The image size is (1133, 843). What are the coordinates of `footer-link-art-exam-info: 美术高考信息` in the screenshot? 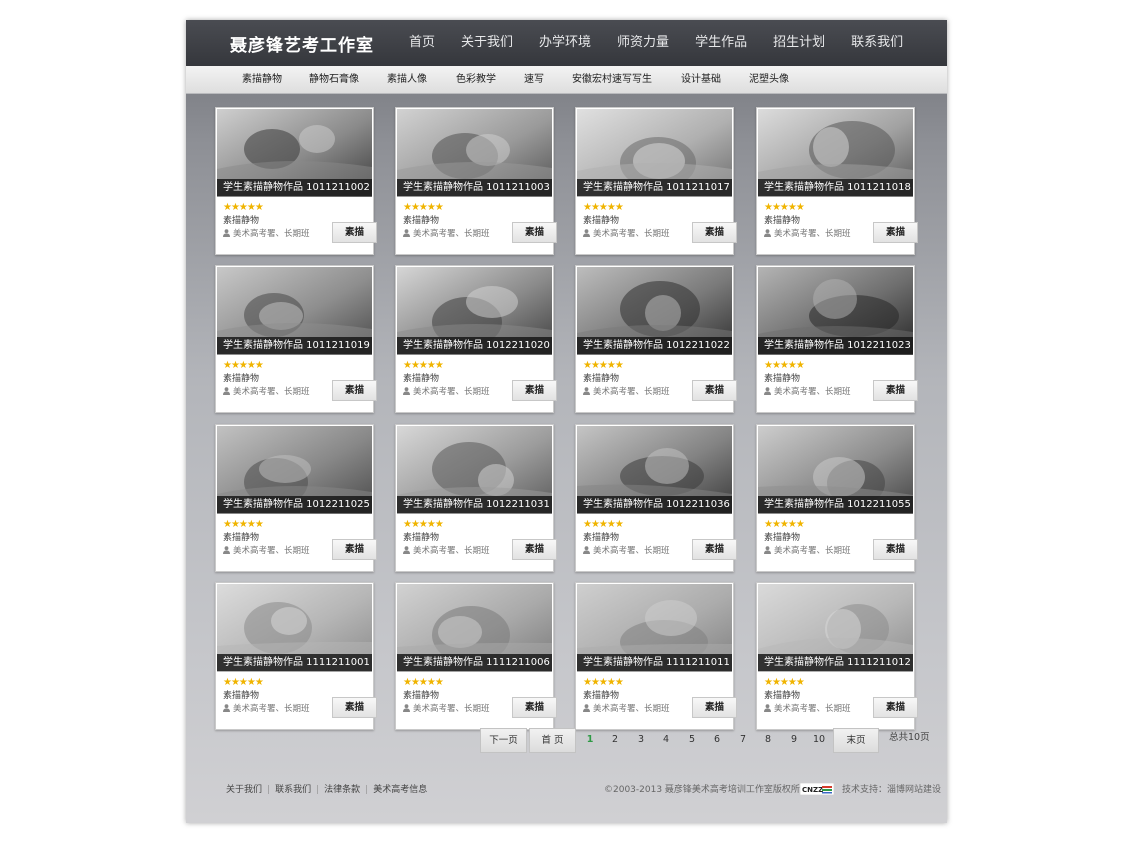 It's located at (400, 790).